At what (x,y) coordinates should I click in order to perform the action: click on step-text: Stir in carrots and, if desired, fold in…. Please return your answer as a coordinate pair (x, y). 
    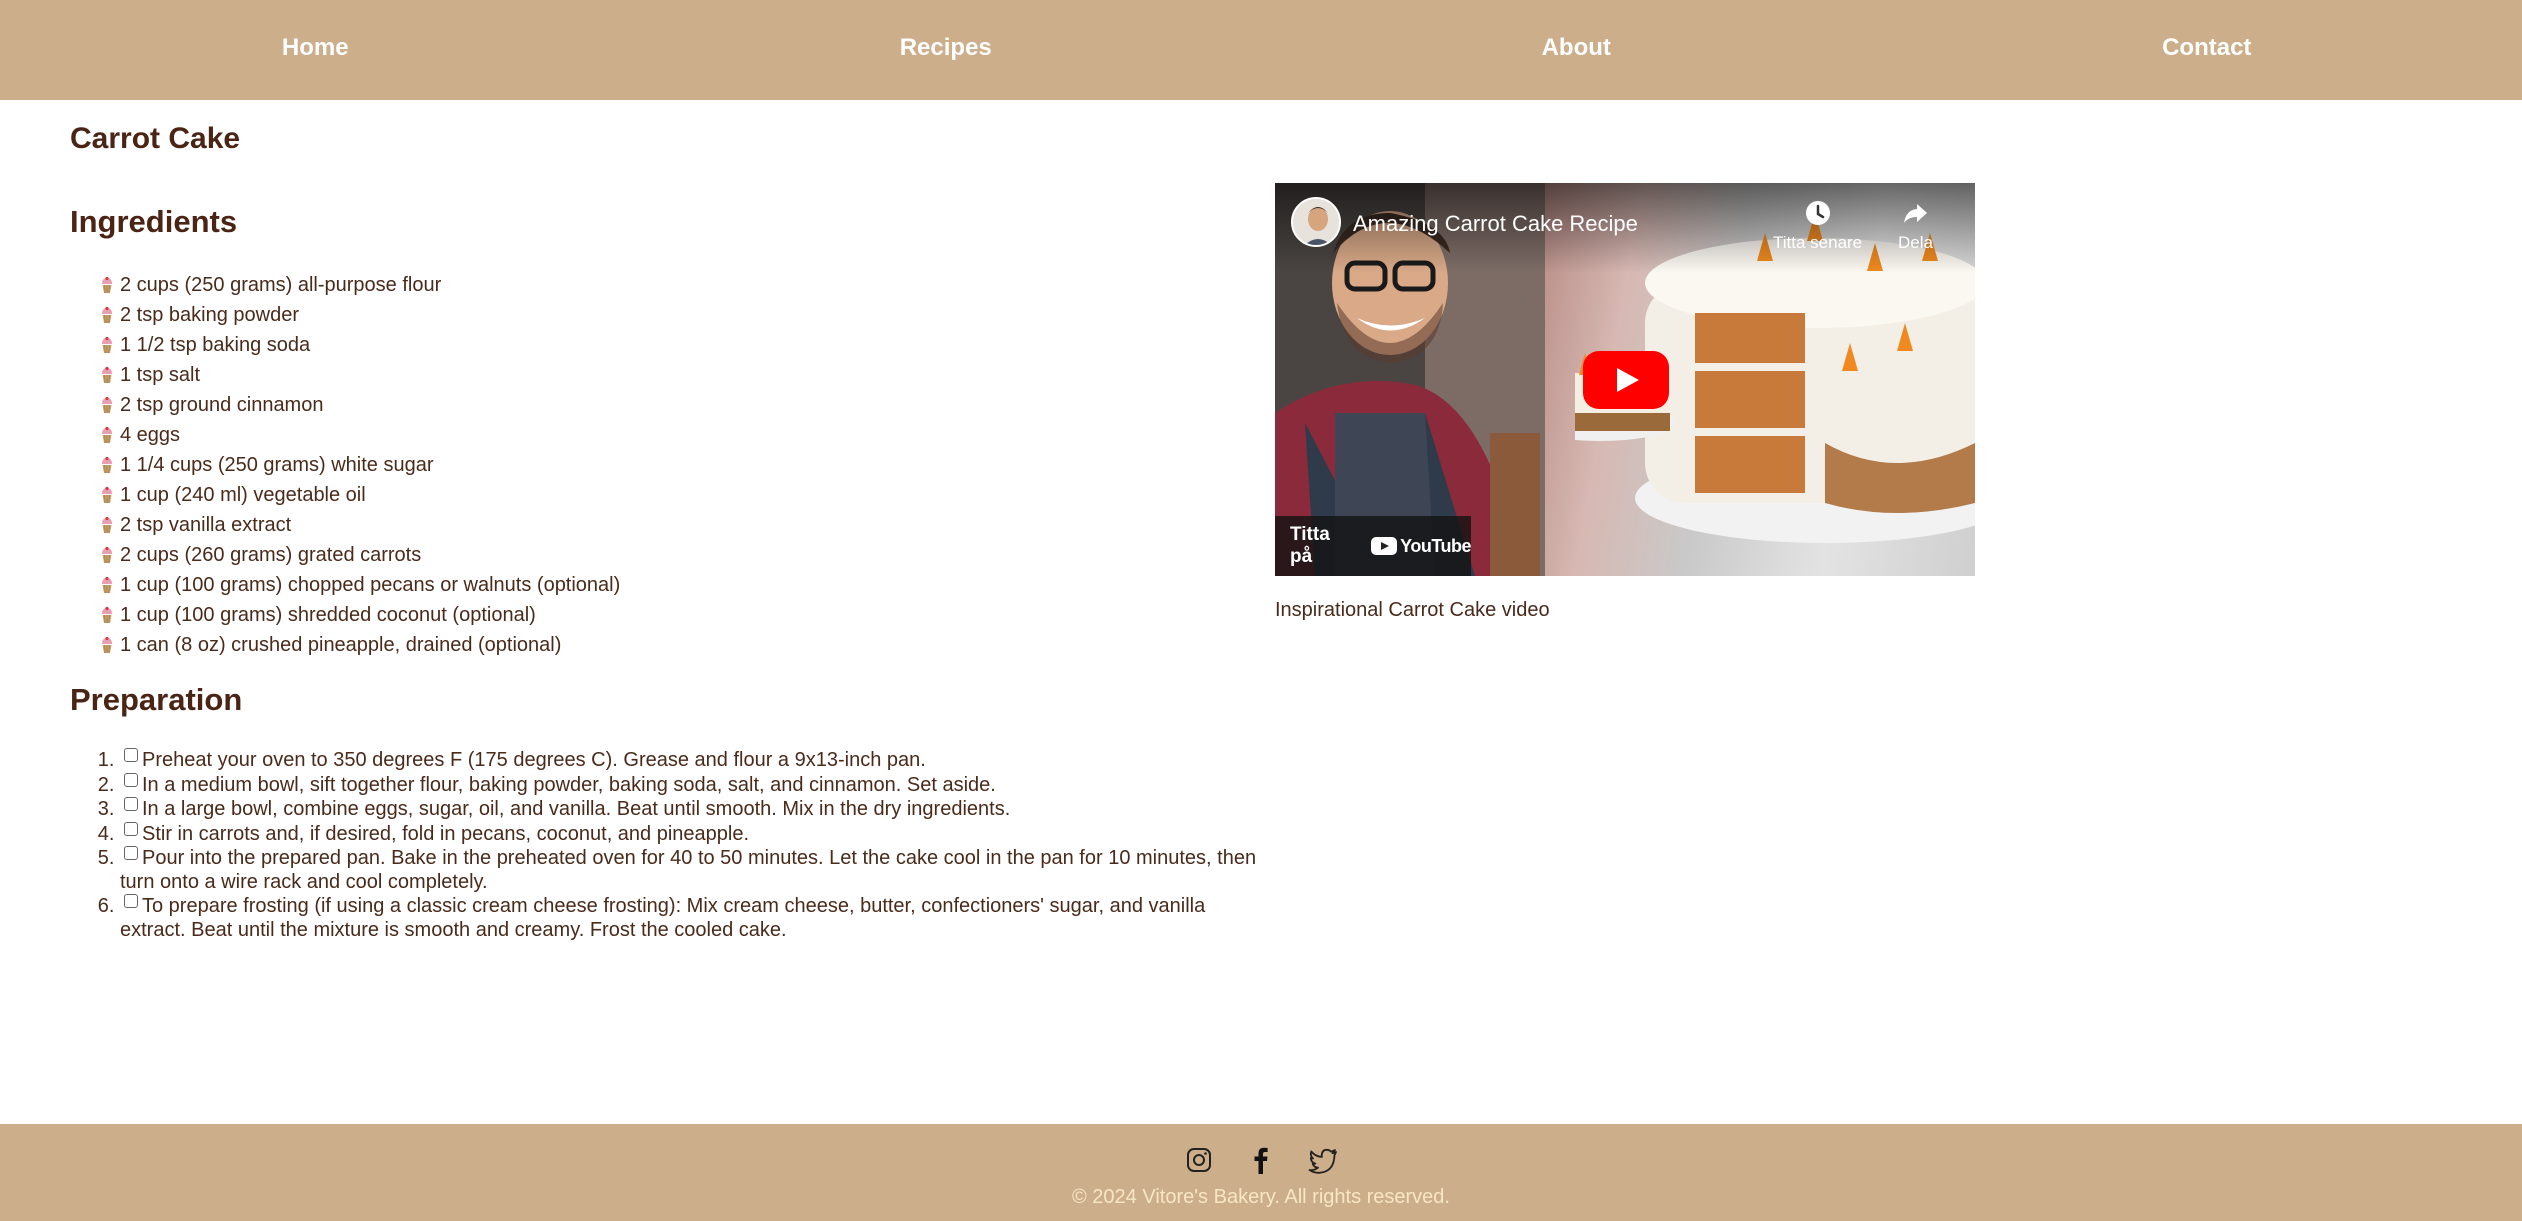
    Looking at the image, I should click on (446, 833).